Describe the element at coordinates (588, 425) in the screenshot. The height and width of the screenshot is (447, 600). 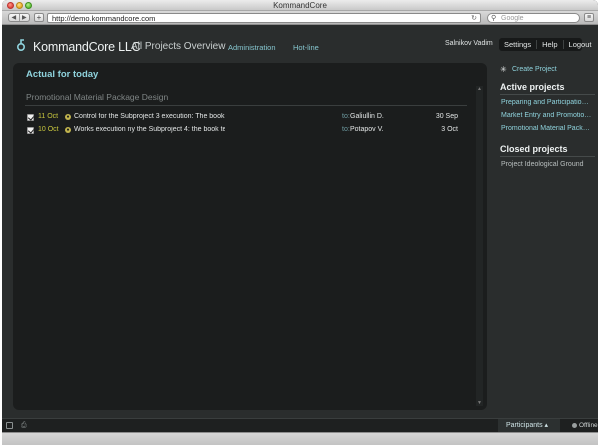
I see `connection-status-label: Offline` at that location.